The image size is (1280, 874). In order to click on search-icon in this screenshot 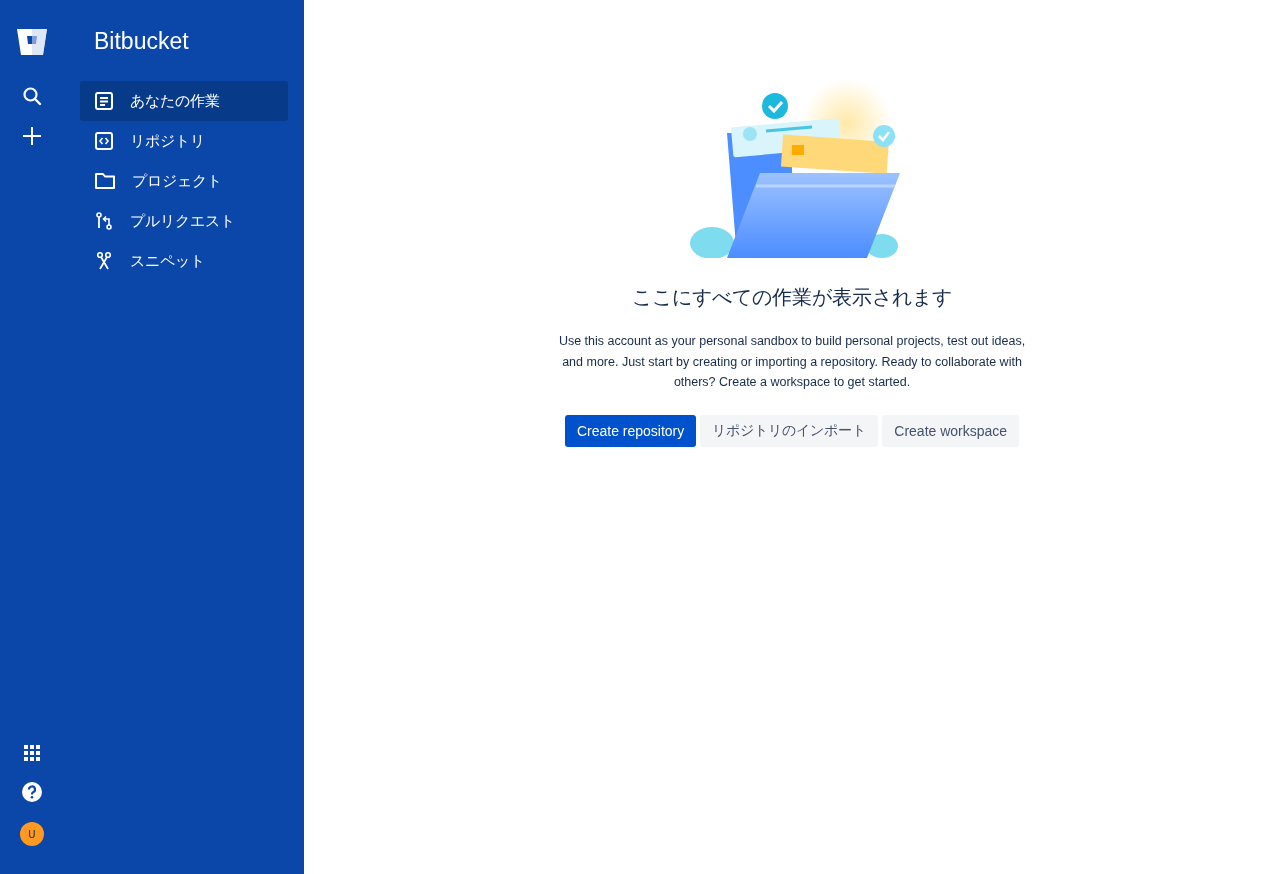, I will do `click(32, 96)`.